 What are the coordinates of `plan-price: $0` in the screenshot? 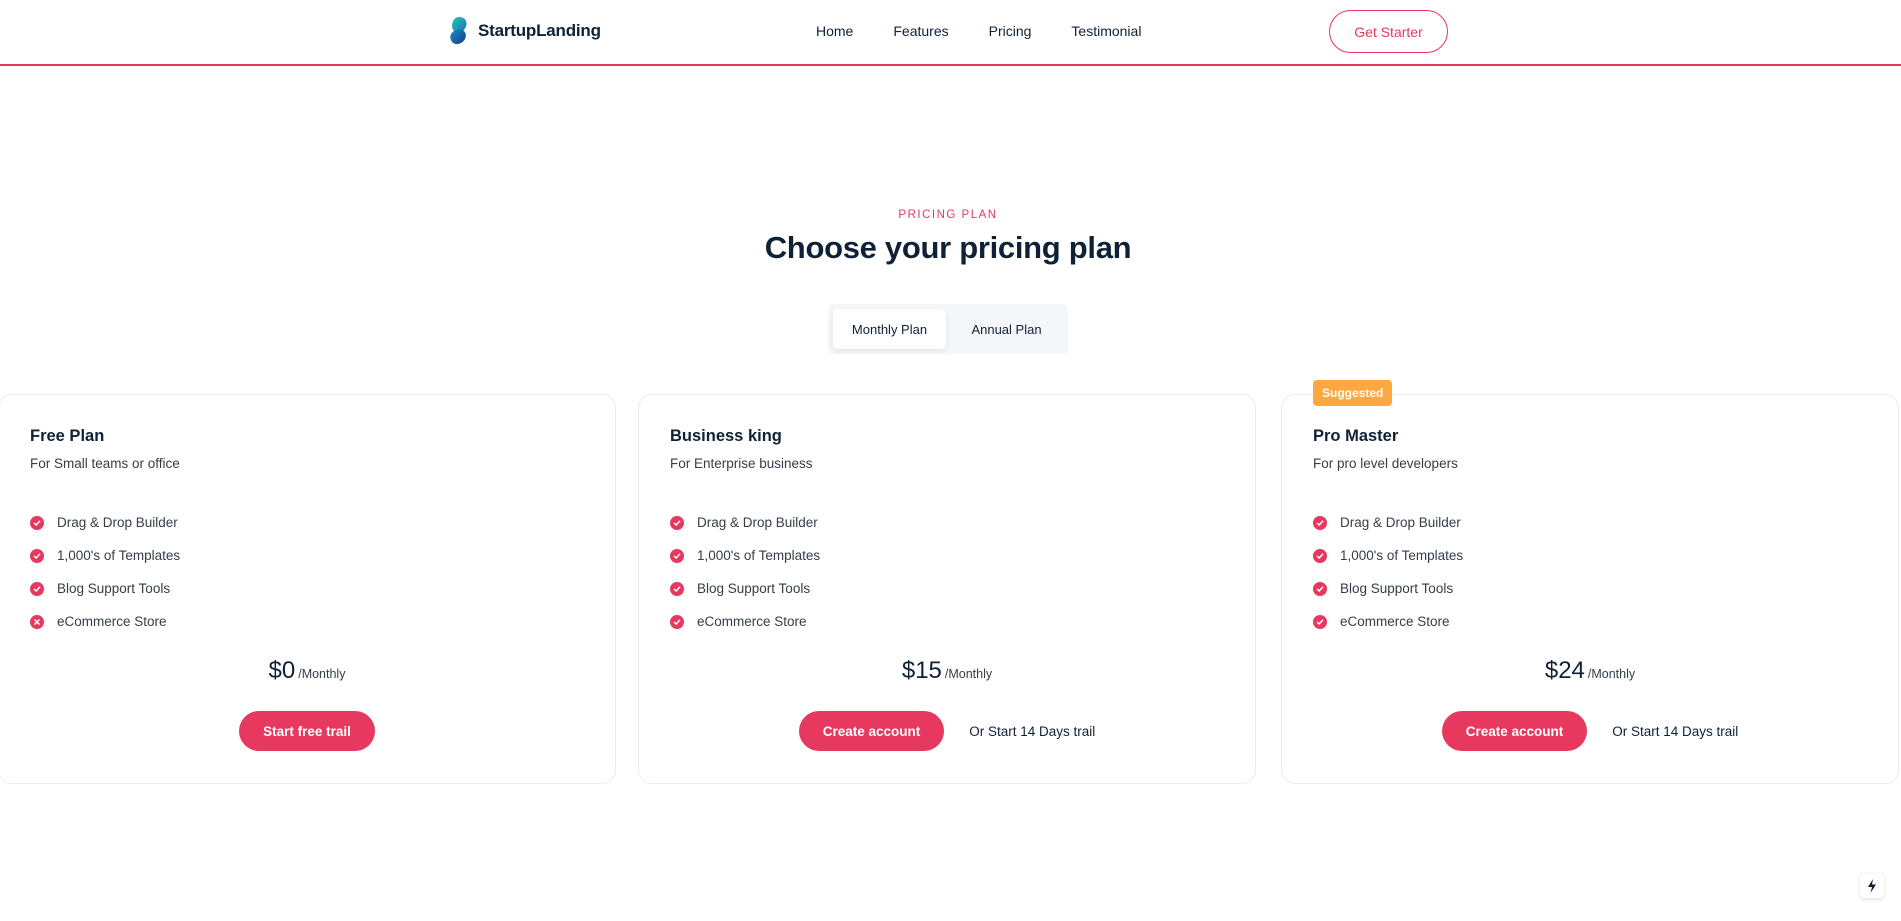 It's located at (282, 670).